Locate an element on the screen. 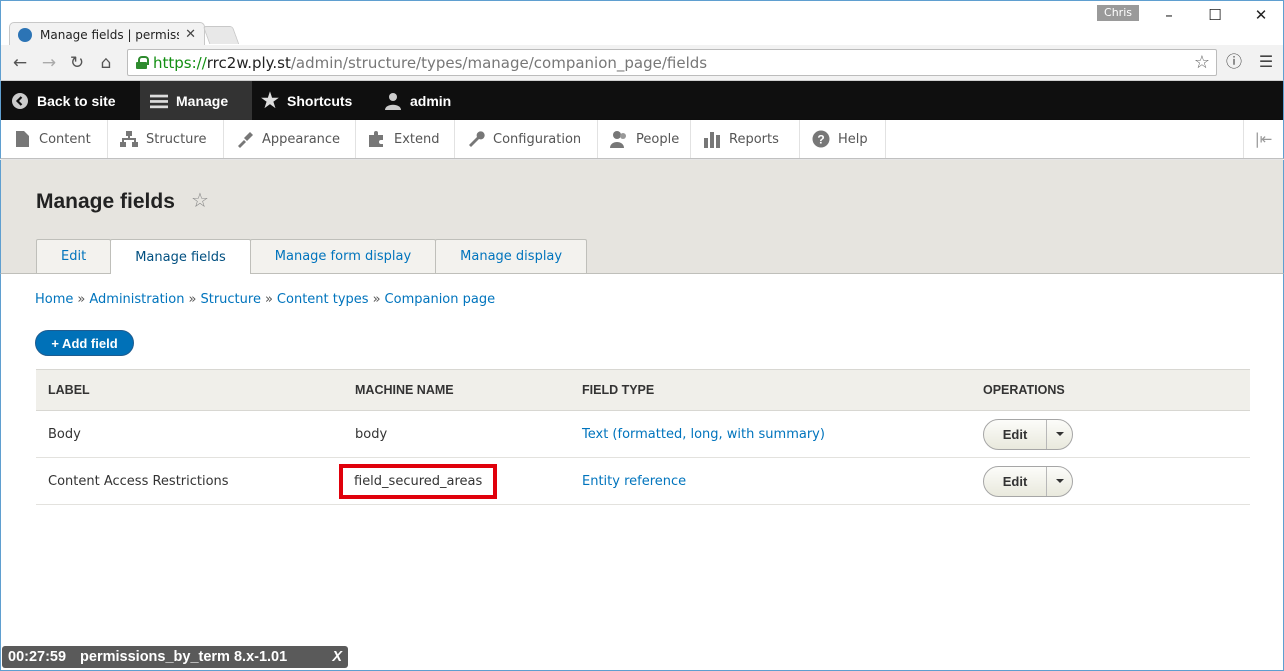  user-label: admin is located at coordinates (431, 100).